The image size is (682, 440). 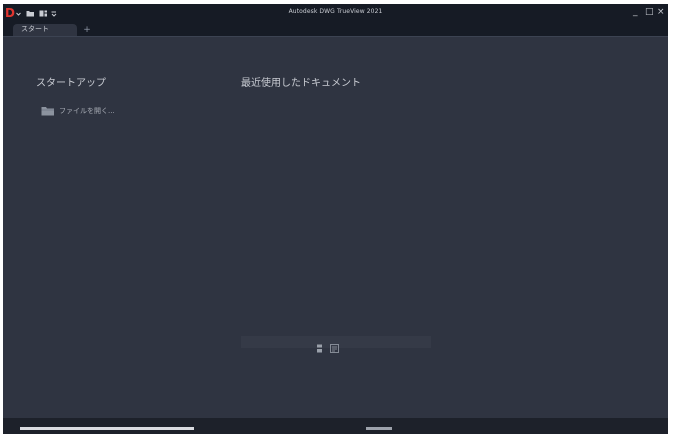 What do you see at coordinates (48, 111) in the screenshot?
I see `folder-icon` at bounding box center [48, 111].